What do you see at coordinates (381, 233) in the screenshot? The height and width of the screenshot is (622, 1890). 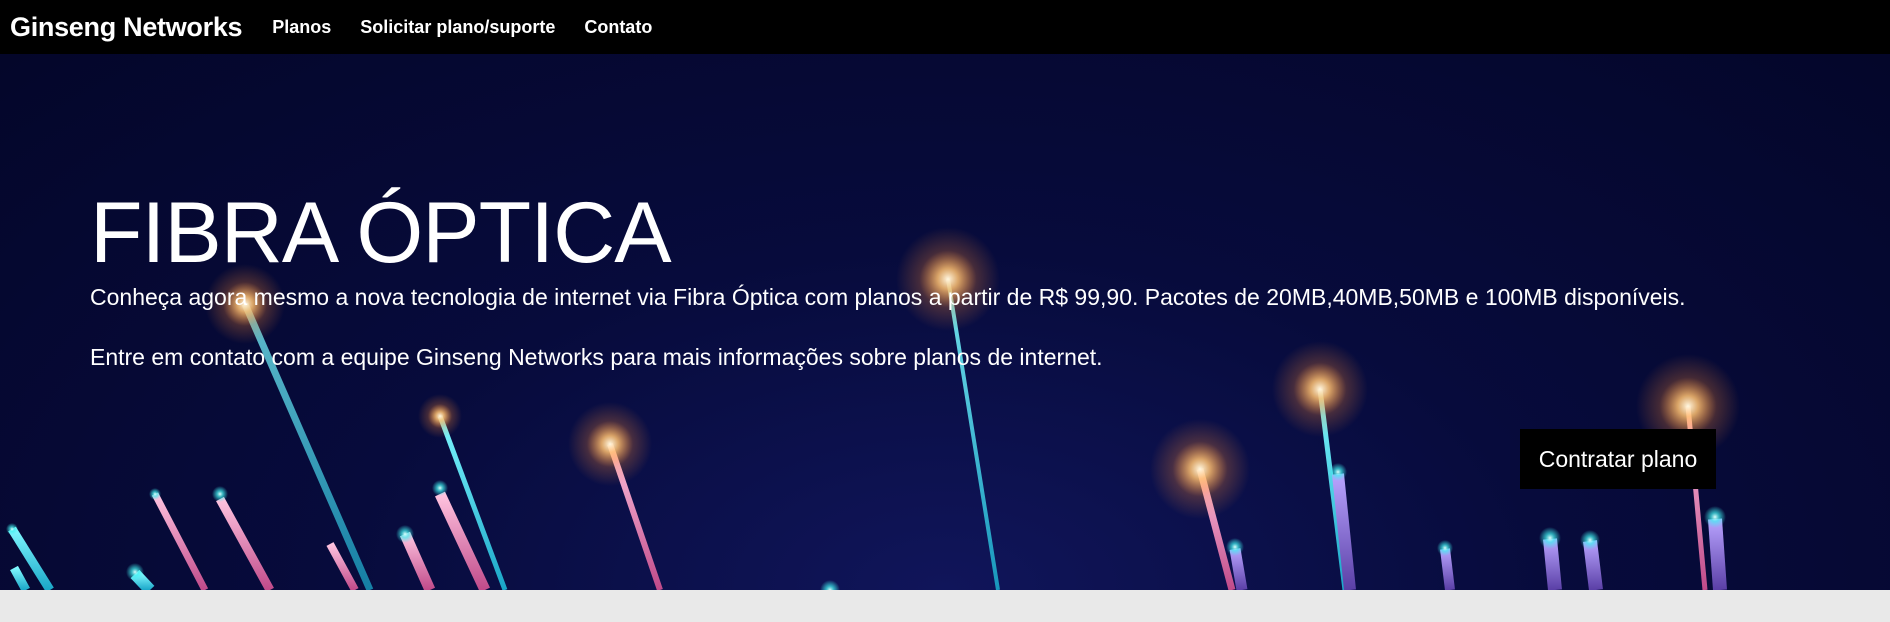 I see `hero-title: FIBRA ÓPTICA` at bounding box center [381, 233].